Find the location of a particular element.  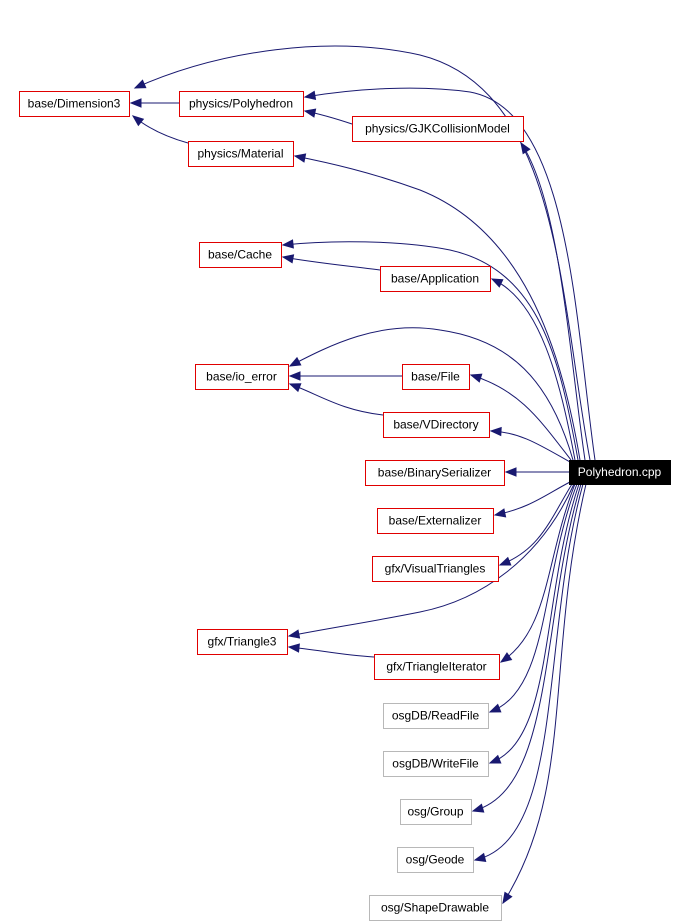

node-label: base/Application is located at coordinates (435, 279).